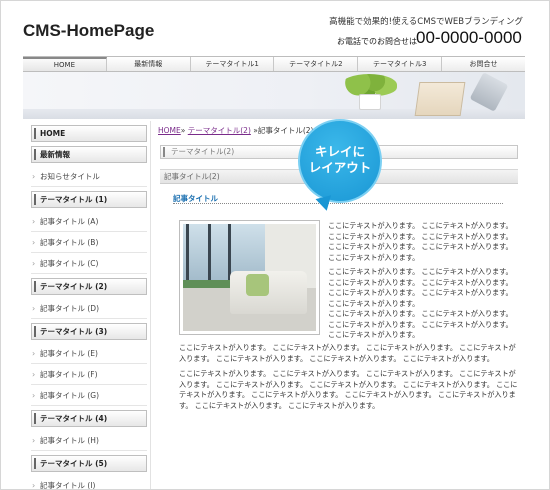 The image size is (550, 490). Describe the element at coordinates (369, 85) in the screenshot. I see `plant-illustration` at that location.